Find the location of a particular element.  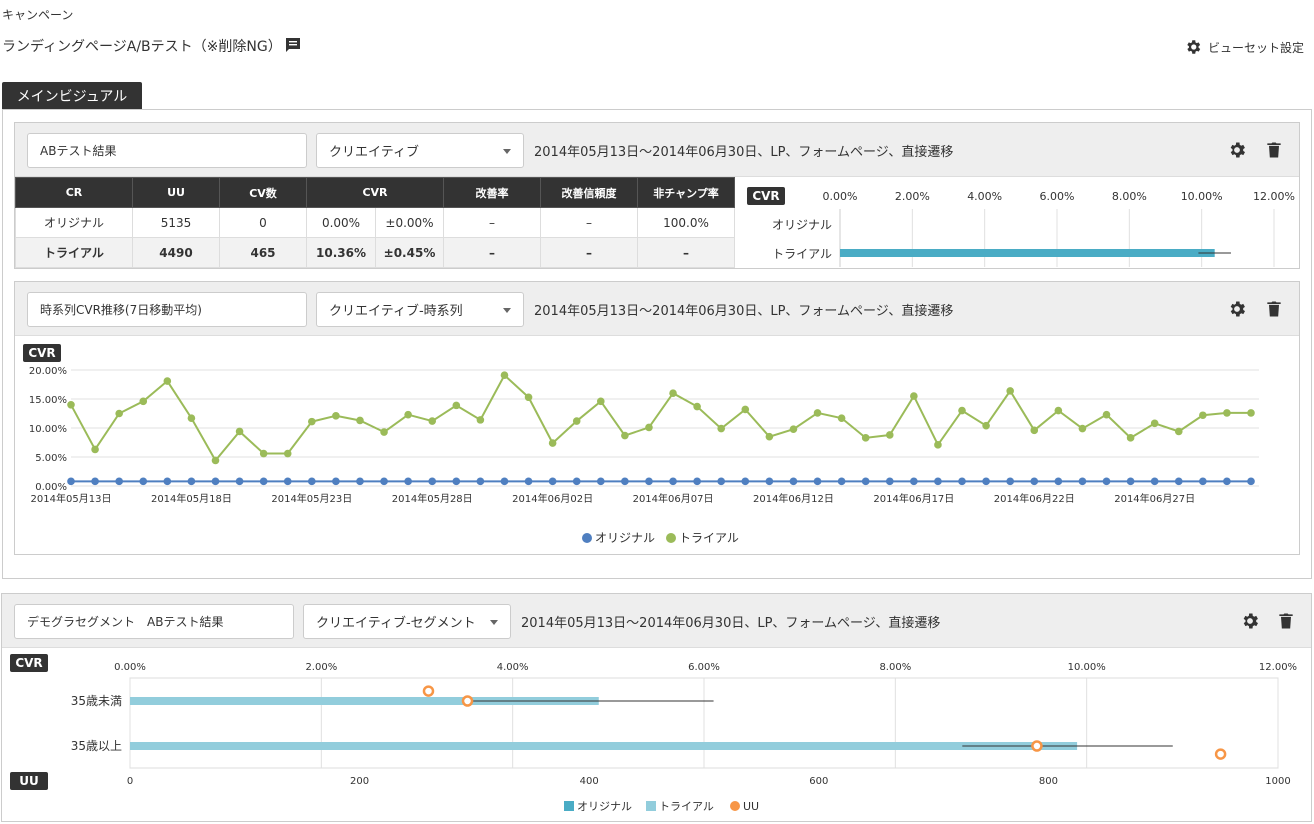

col-nonchamp: 非チャンプ率 is located at coordinates (686, 192).